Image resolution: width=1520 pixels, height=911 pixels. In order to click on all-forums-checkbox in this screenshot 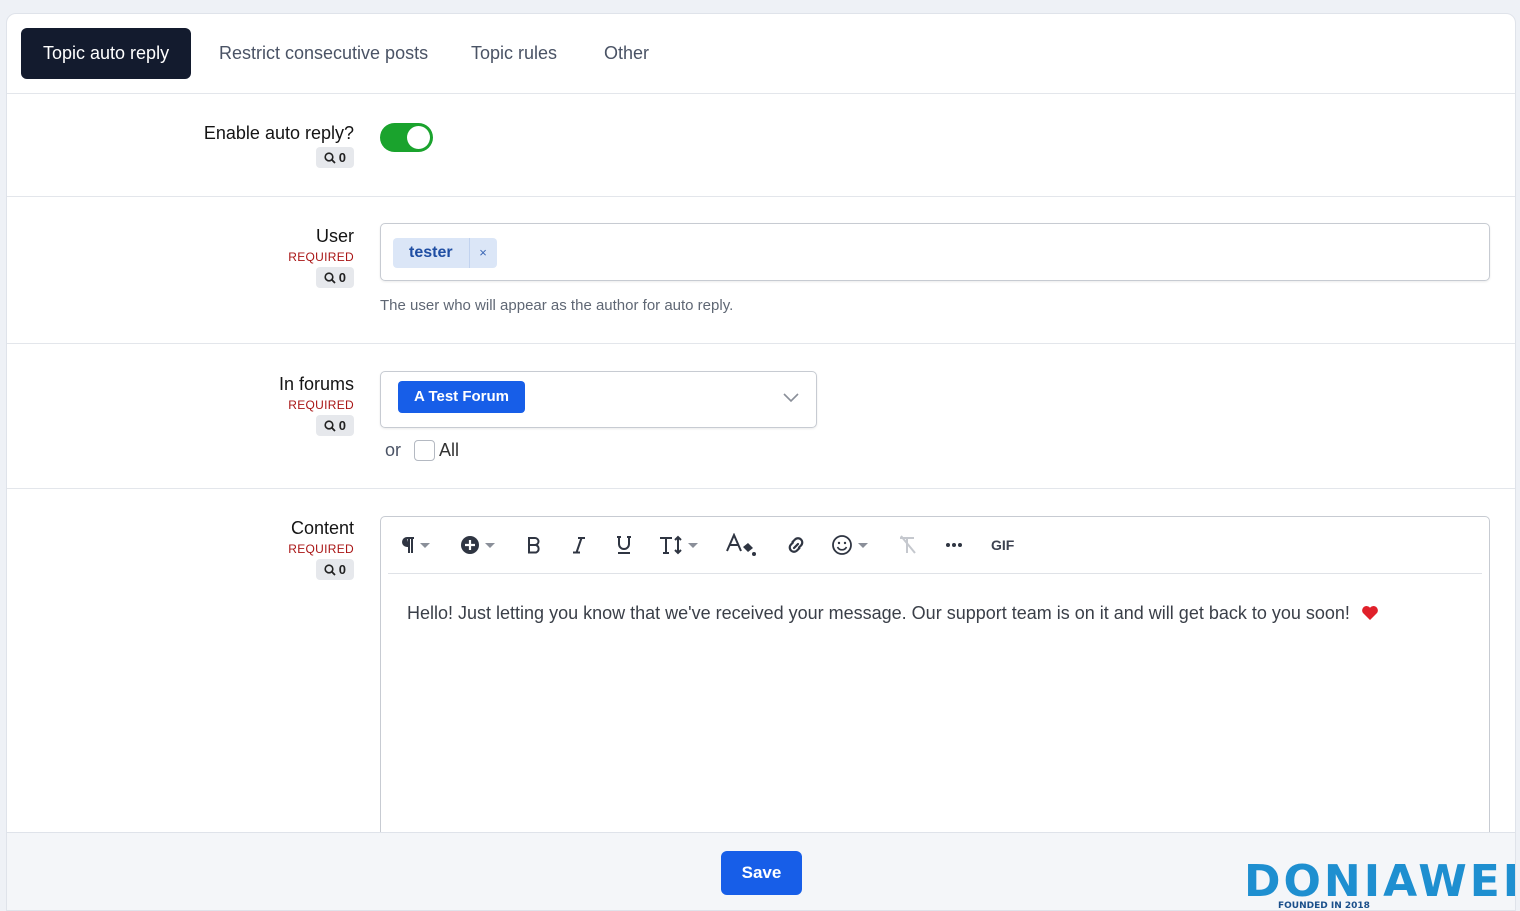, I will do `click(425, 450)`.